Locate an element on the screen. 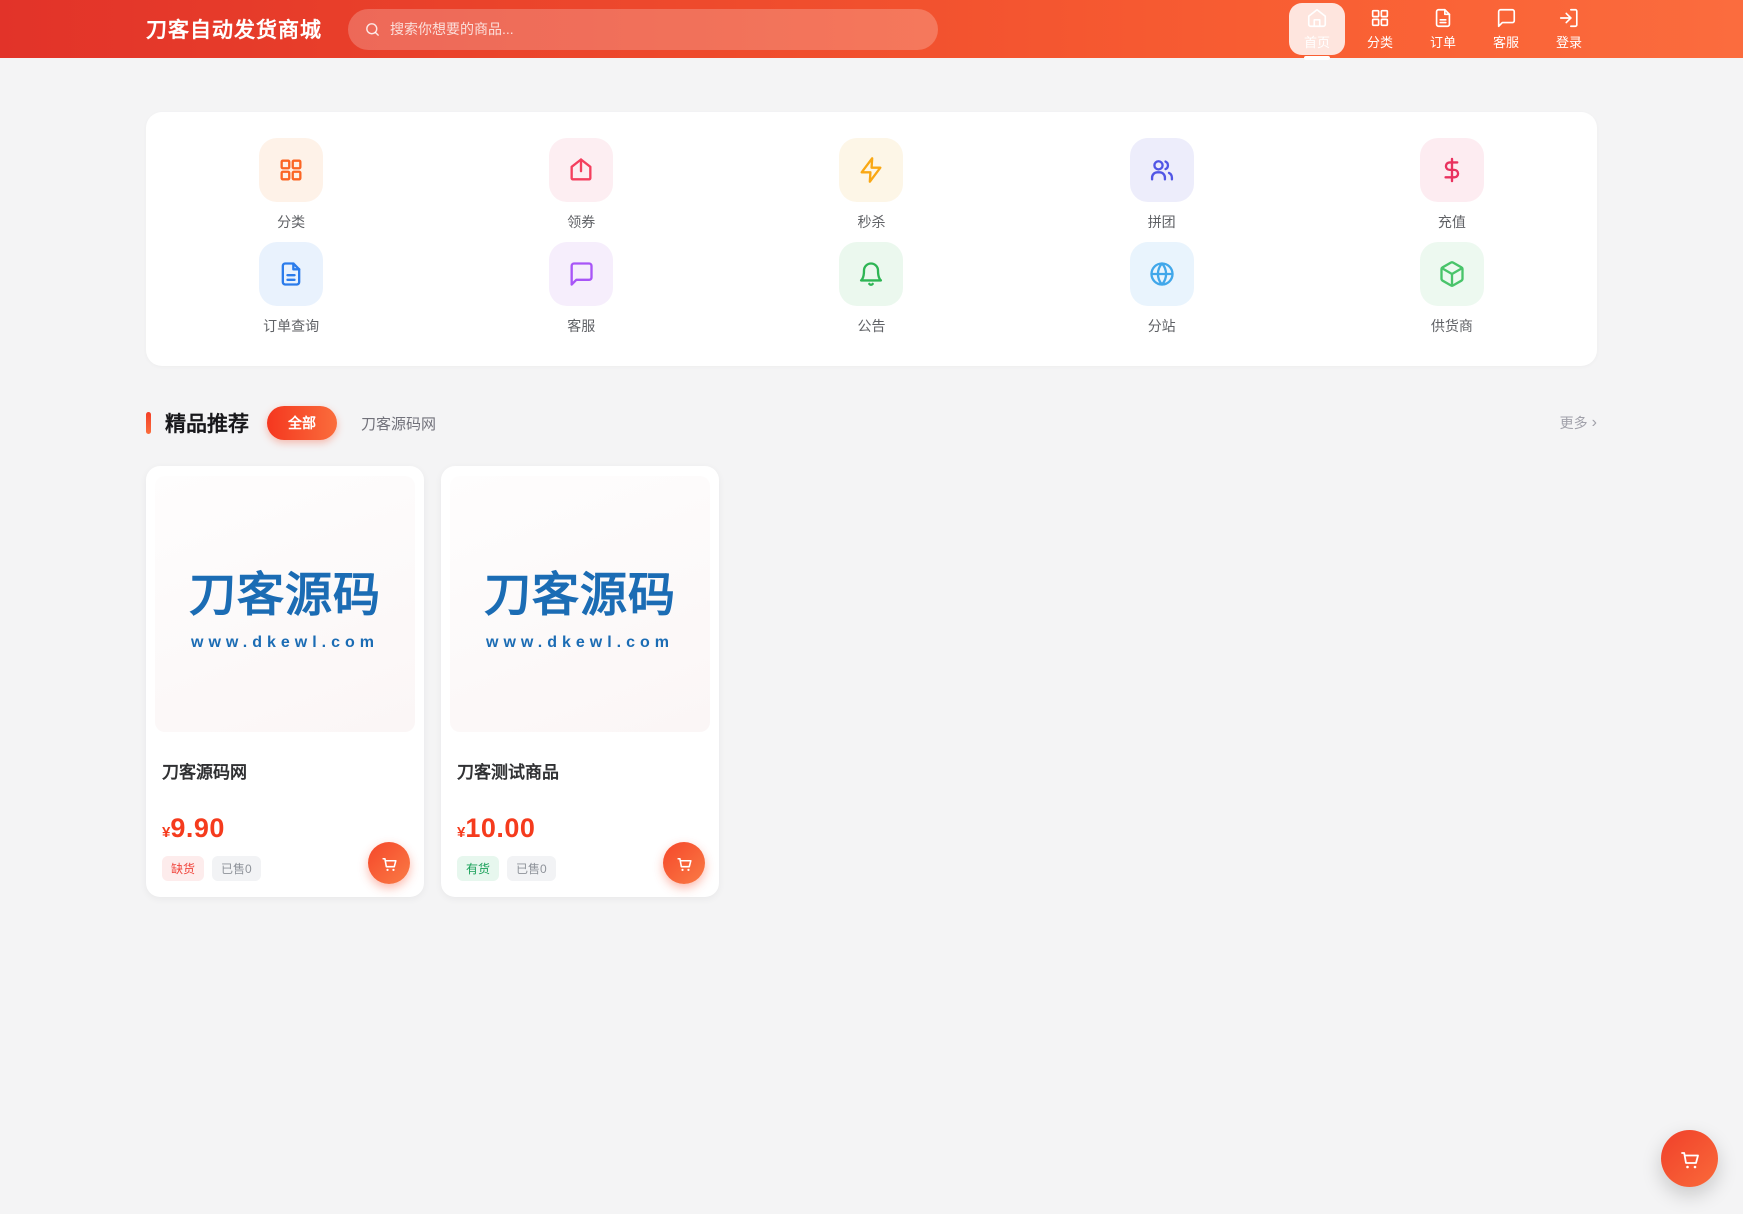  nav-label: 登录 is located at coordinates (1568, 42).